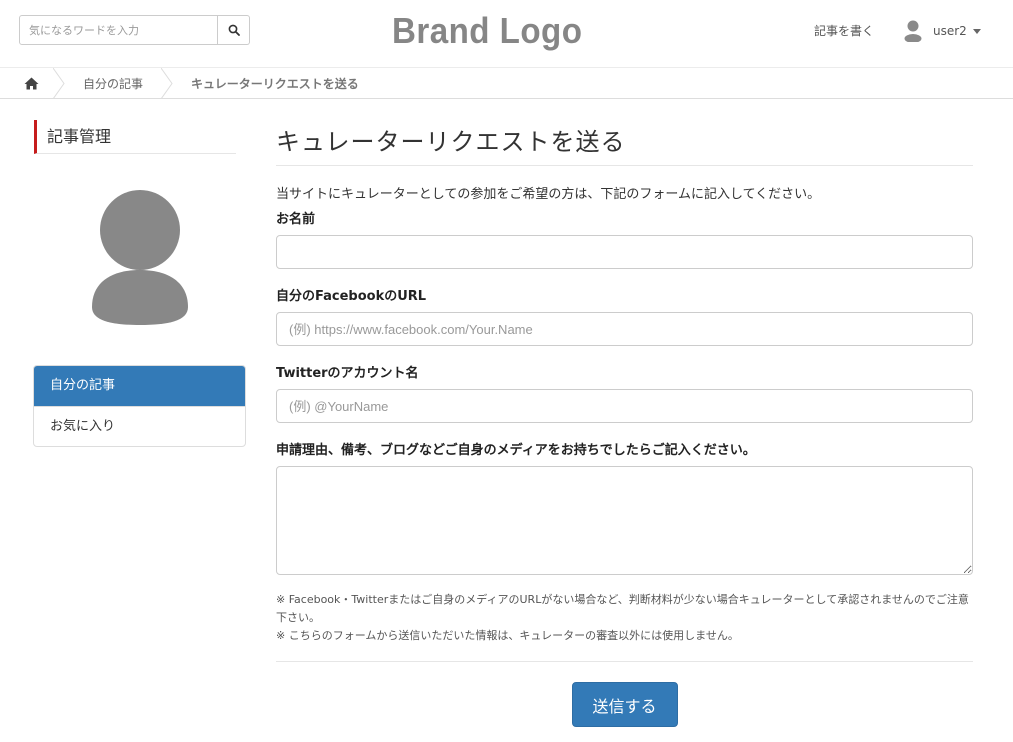  I want to click on search-icon, so click(234, 30).